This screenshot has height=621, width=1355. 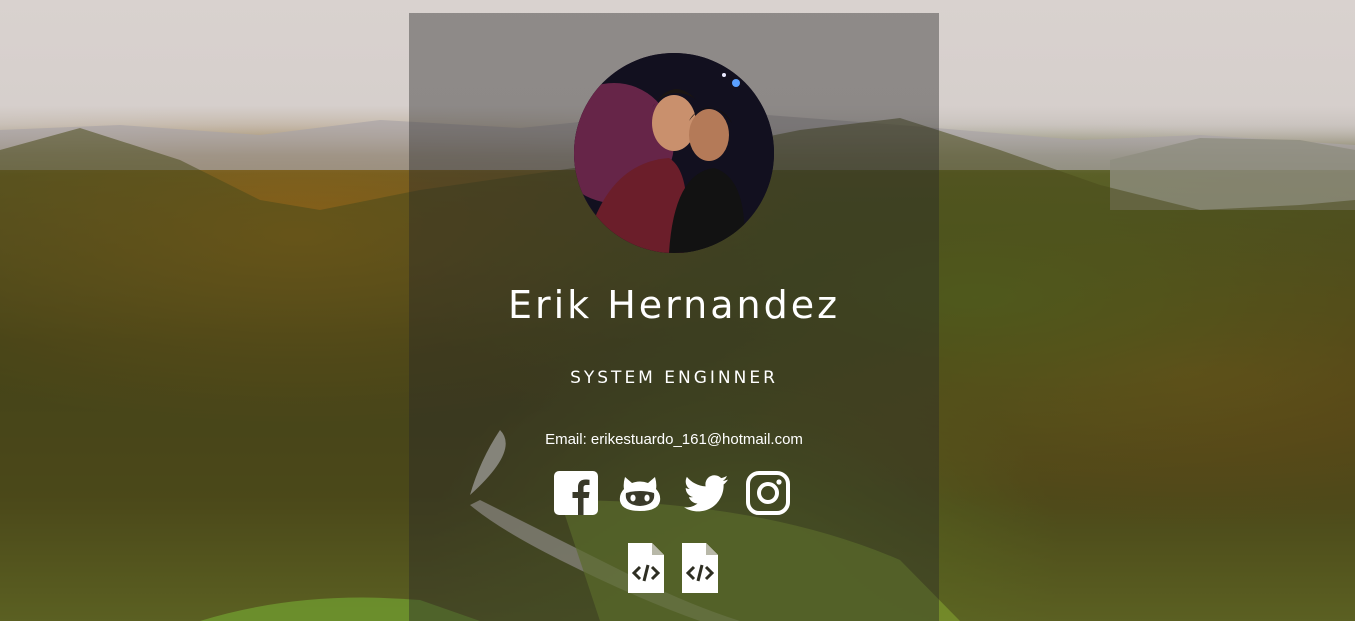 I want to click on file-links, so click(x=673, y=568).